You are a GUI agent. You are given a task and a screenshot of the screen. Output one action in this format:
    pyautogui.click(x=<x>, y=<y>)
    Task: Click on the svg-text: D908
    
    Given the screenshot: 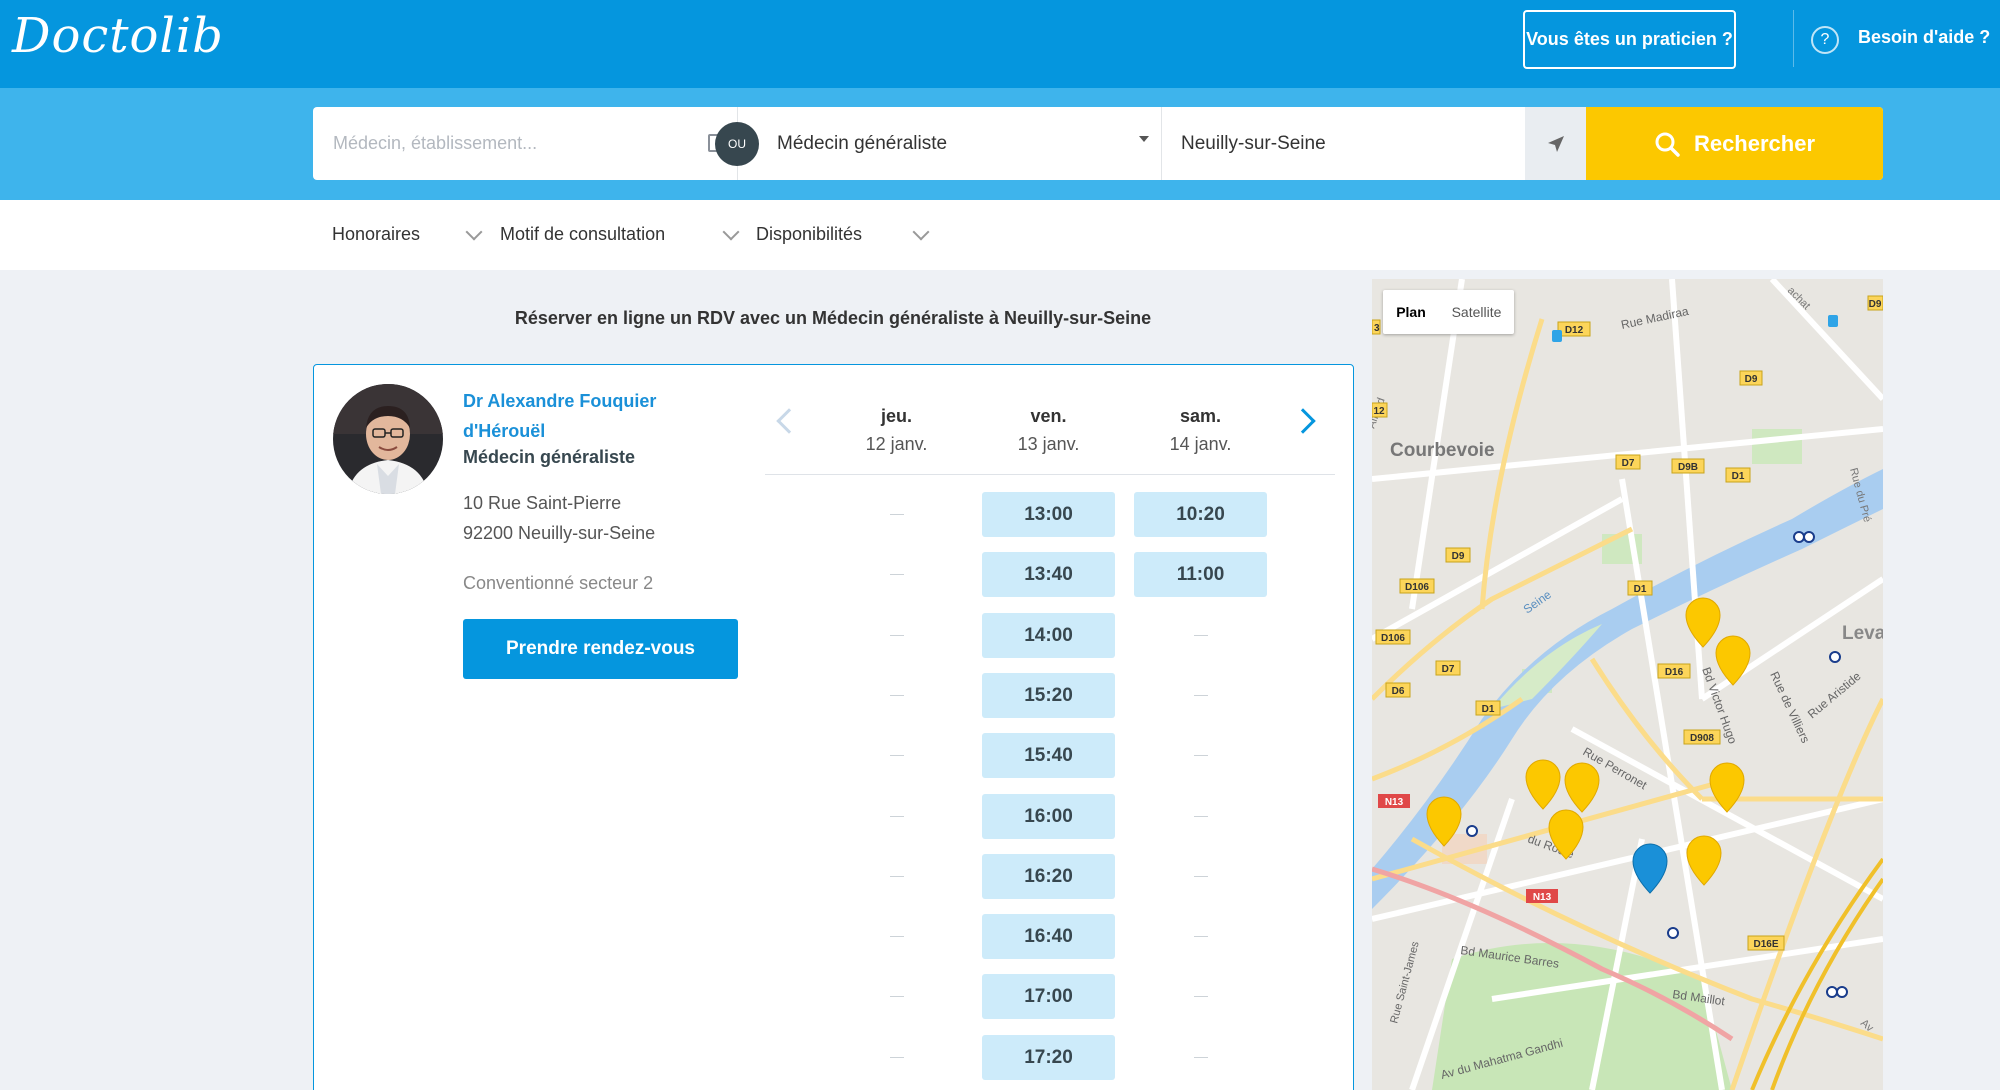 What is the action you would take?
    pyautogui.click(x=1702, y=738)
    